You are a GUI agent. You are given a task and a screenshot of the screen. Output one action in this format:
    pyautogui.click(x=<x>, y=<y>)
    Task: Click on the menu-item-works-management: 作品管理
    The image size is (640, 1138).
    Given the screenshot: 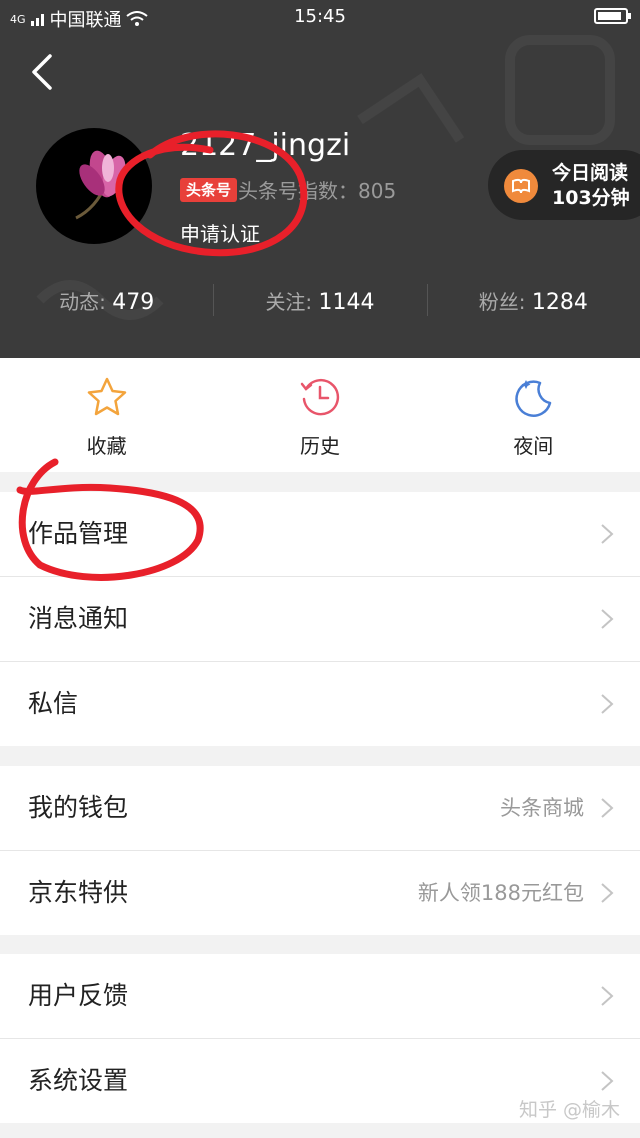 What is the action you would take?
    pyautogui.click(x=320, y=534)
    